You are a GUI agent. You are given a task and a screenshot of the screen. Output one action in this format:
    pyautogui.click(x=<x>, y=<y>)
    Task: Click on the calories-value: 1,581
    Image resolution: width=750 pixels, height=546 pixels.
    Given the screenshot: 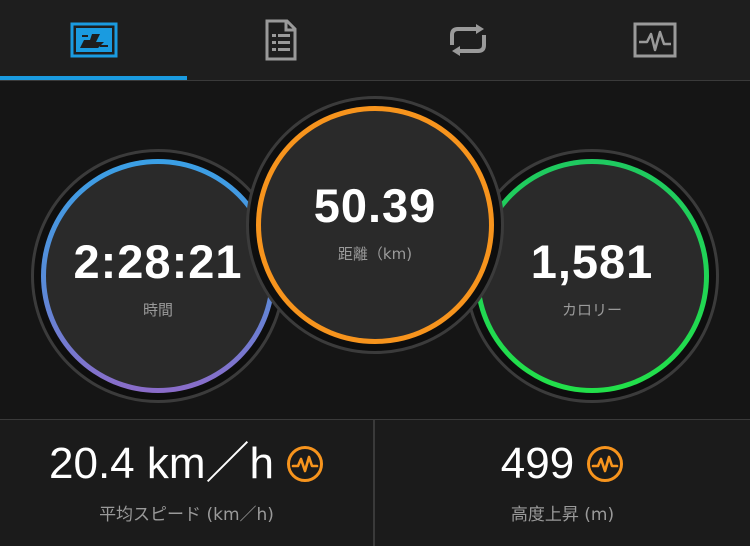 What is the action you would take?
    pyautogui.click(x=592, y=261)
    